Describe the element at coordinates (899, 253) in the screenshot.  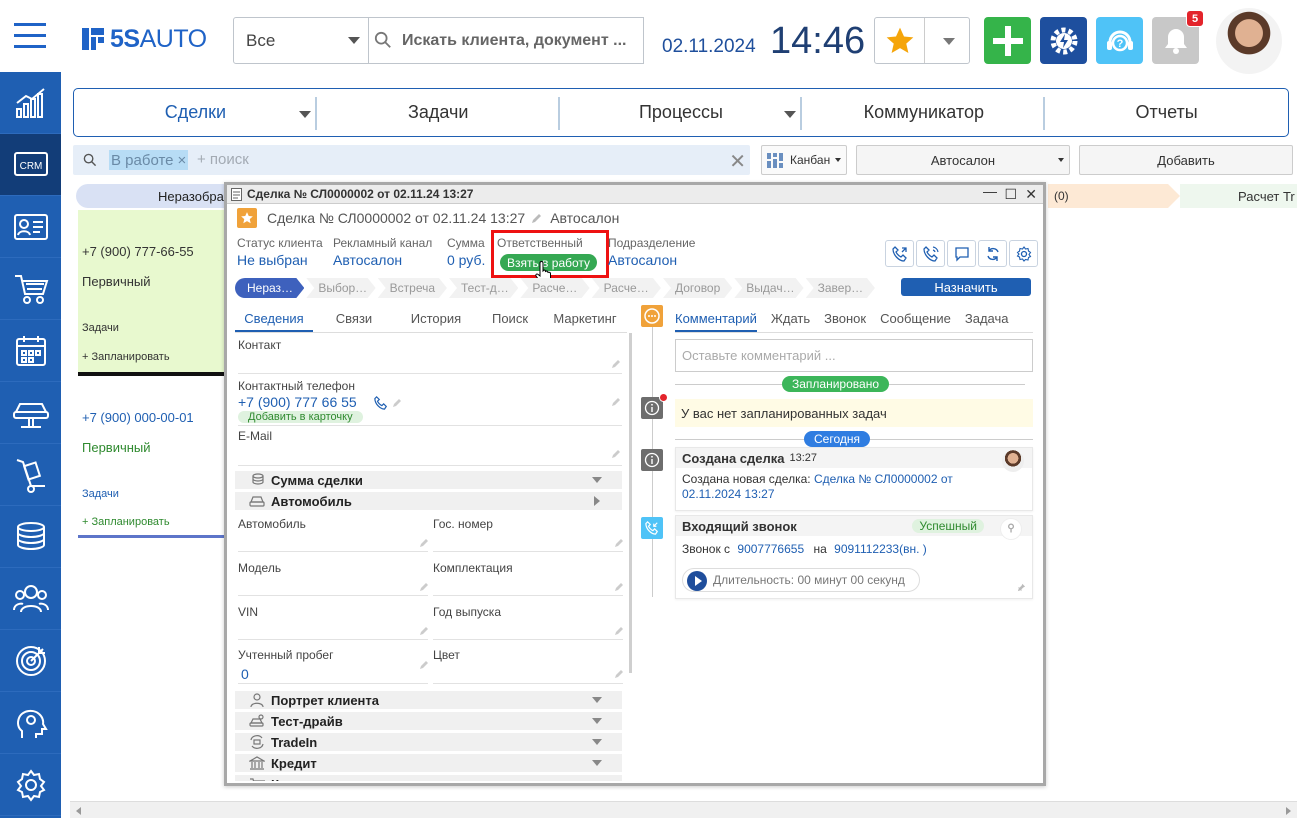
I see `callback-button` at that location.